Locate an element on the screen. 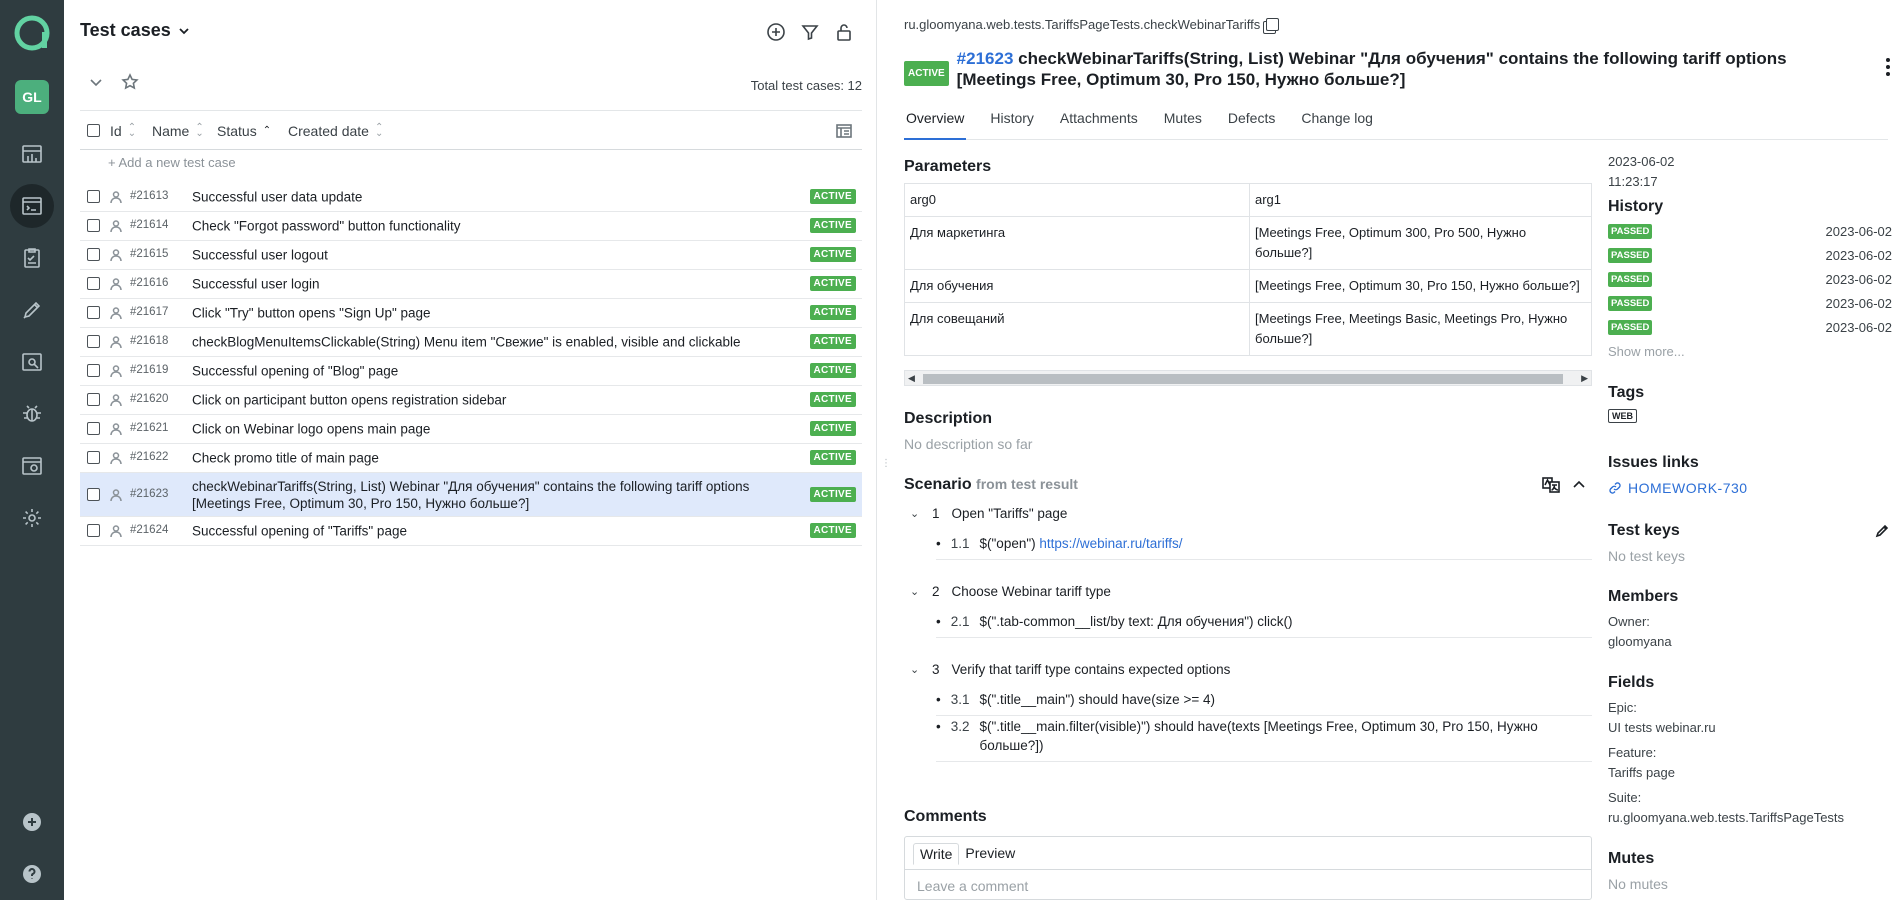 The image size is (1902, 900). edit-test-keys-icon is located at coordinates (1882, 531).